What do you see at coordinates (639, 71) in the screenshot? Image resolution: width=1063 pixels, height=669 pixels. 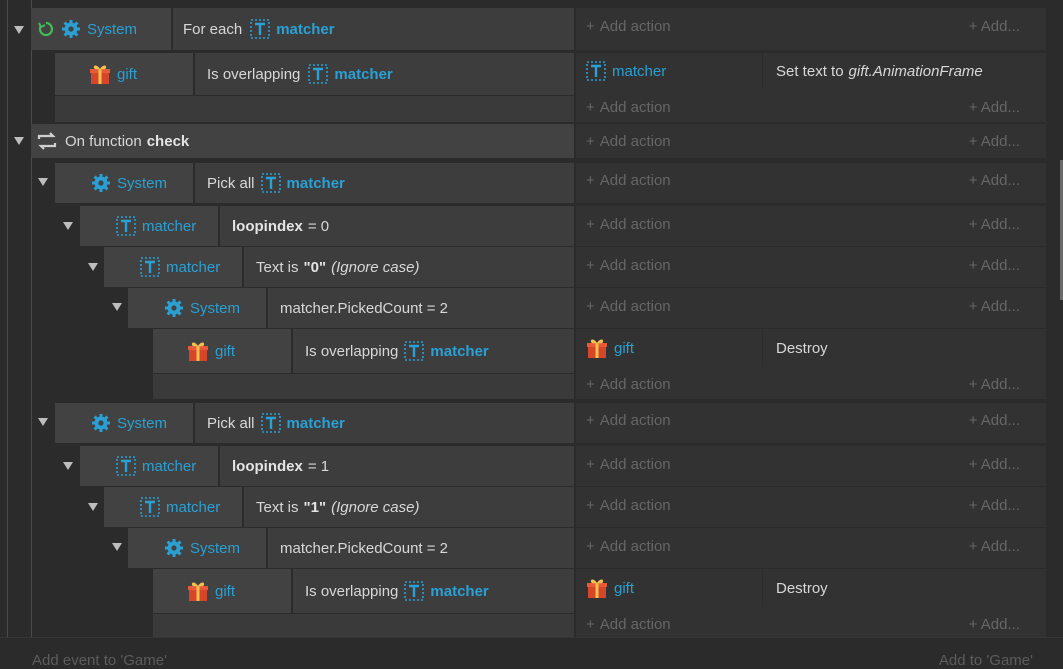 I see `action-object-name: matcher` at bounding box center [639, 71].